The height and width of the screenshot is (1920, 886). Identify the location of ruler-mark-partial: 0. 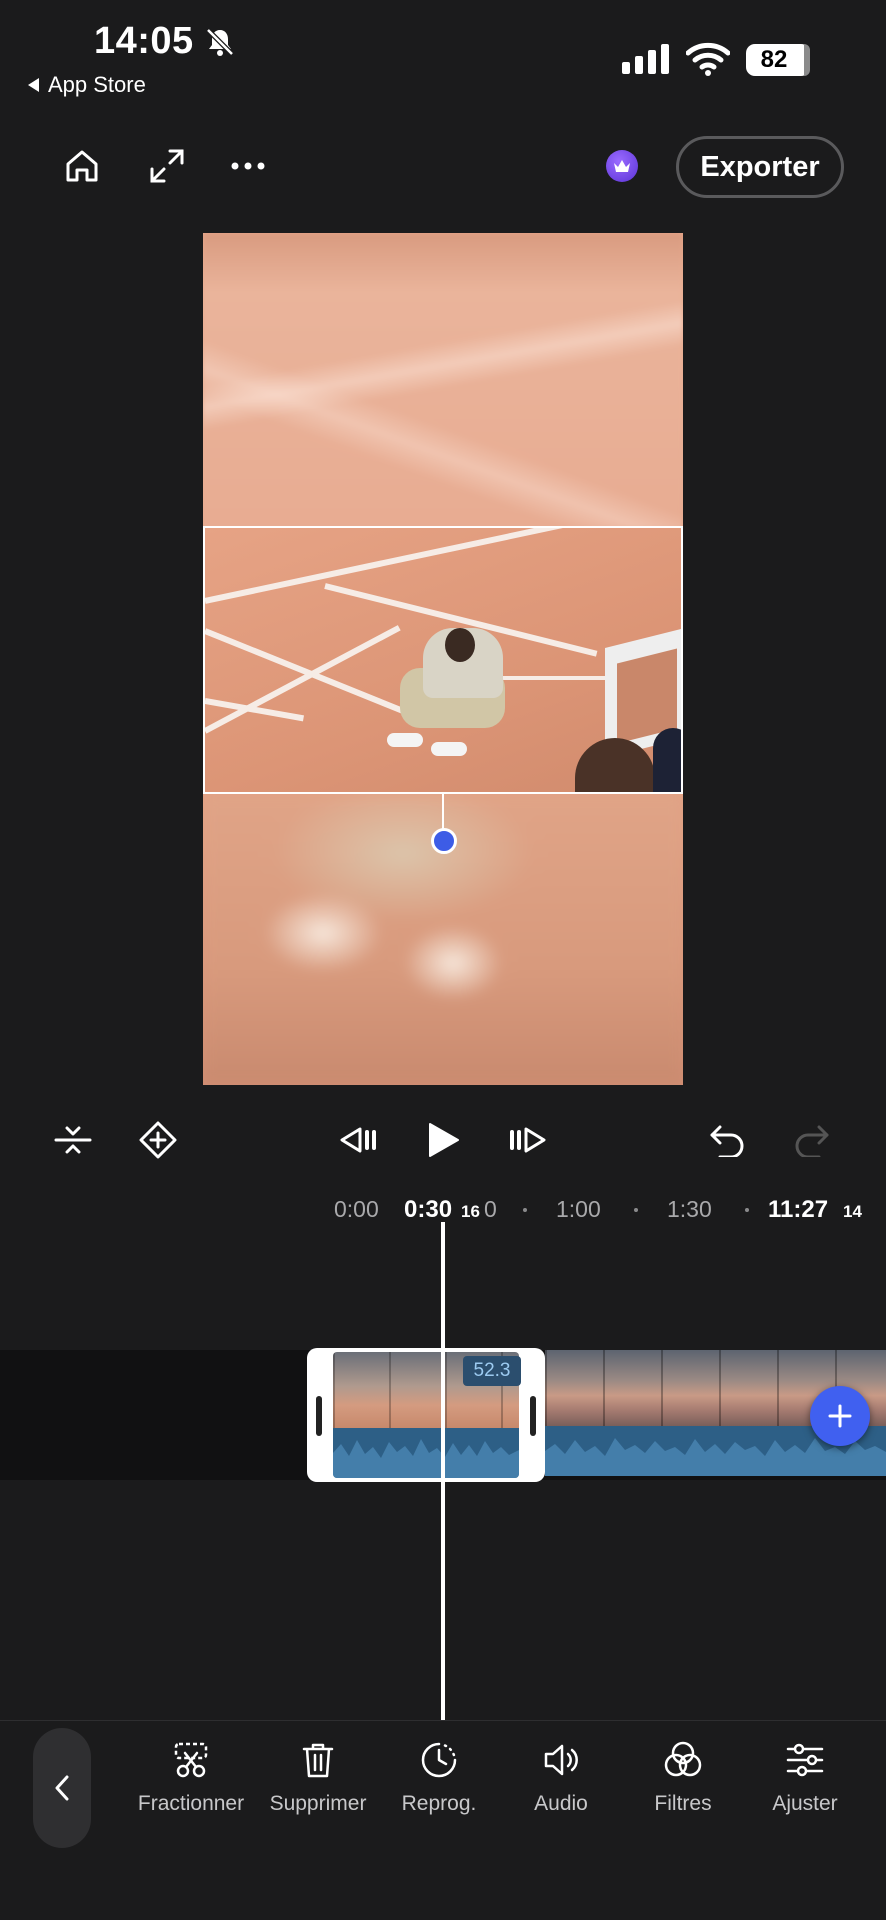
(490, 1209).